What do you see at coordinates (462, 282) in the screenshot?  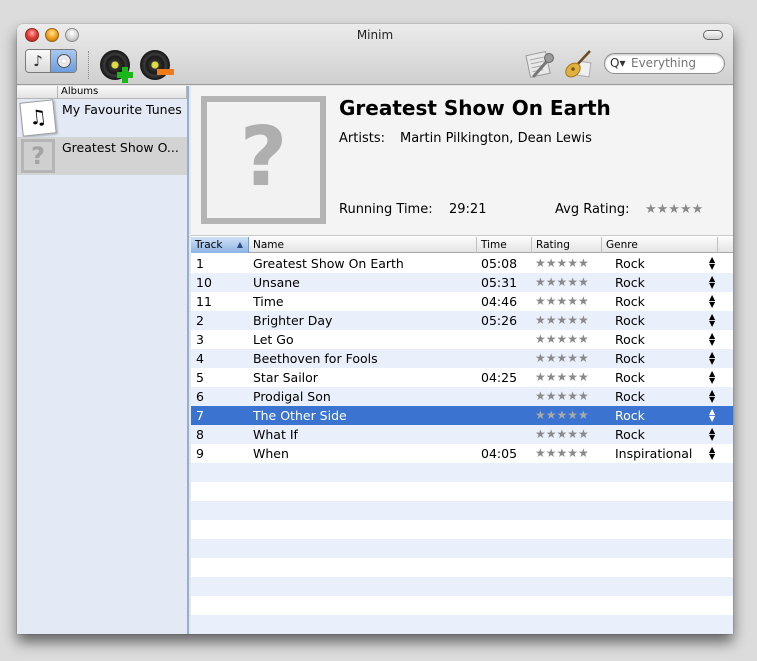 I see `table-row: 10 Unsane 05:31 ★★★★★ Rock ▲ ▼` at bounding box center [462, 282].